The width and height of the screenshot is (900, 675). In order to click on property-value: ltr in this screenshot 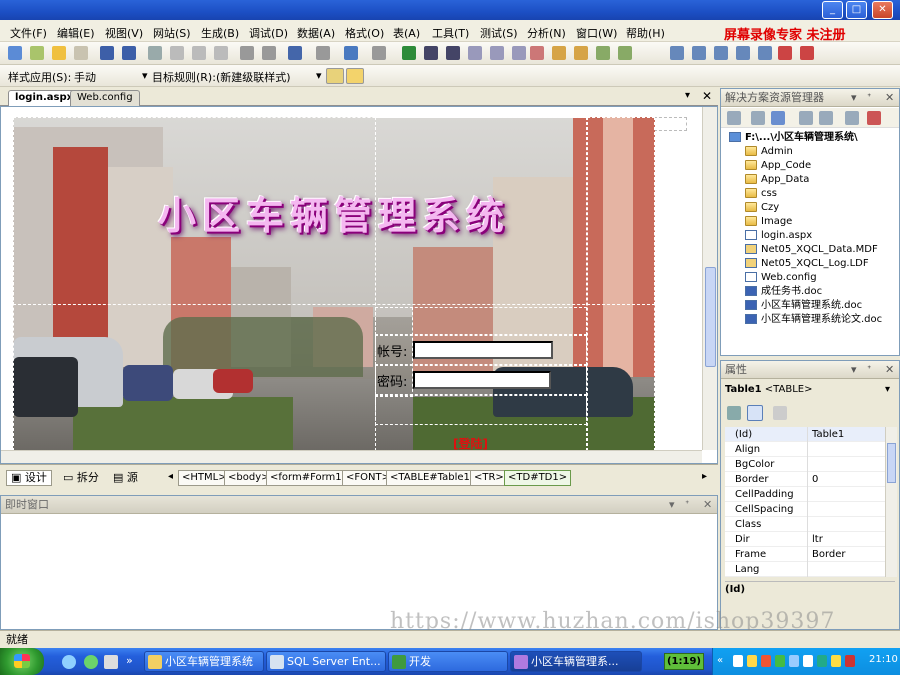, I will do `click(846, 539)`.